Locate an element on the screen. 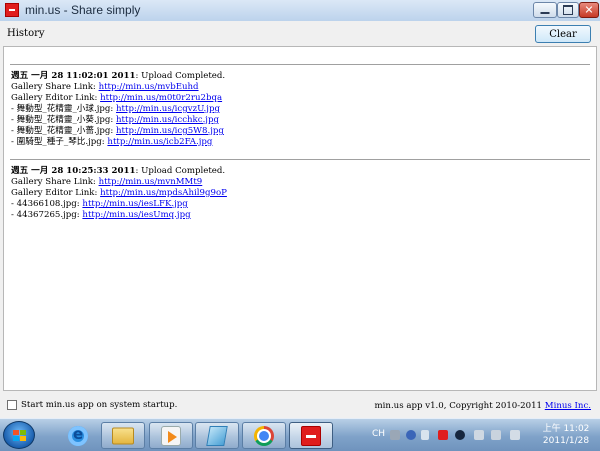 The height and width of the screenshot is (451, 600). file-link: http://min.us/iesLFK.jpg is located at coordinates (134, 204).